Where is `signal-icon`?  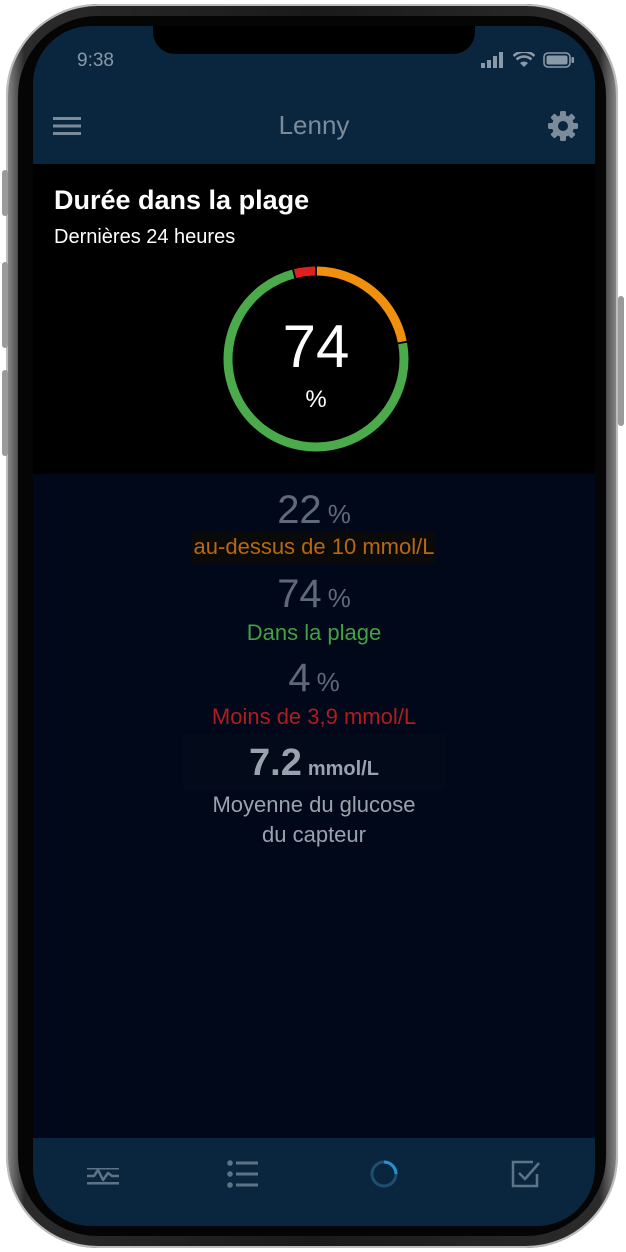 signal-icon is located at coordinates (492, 60).